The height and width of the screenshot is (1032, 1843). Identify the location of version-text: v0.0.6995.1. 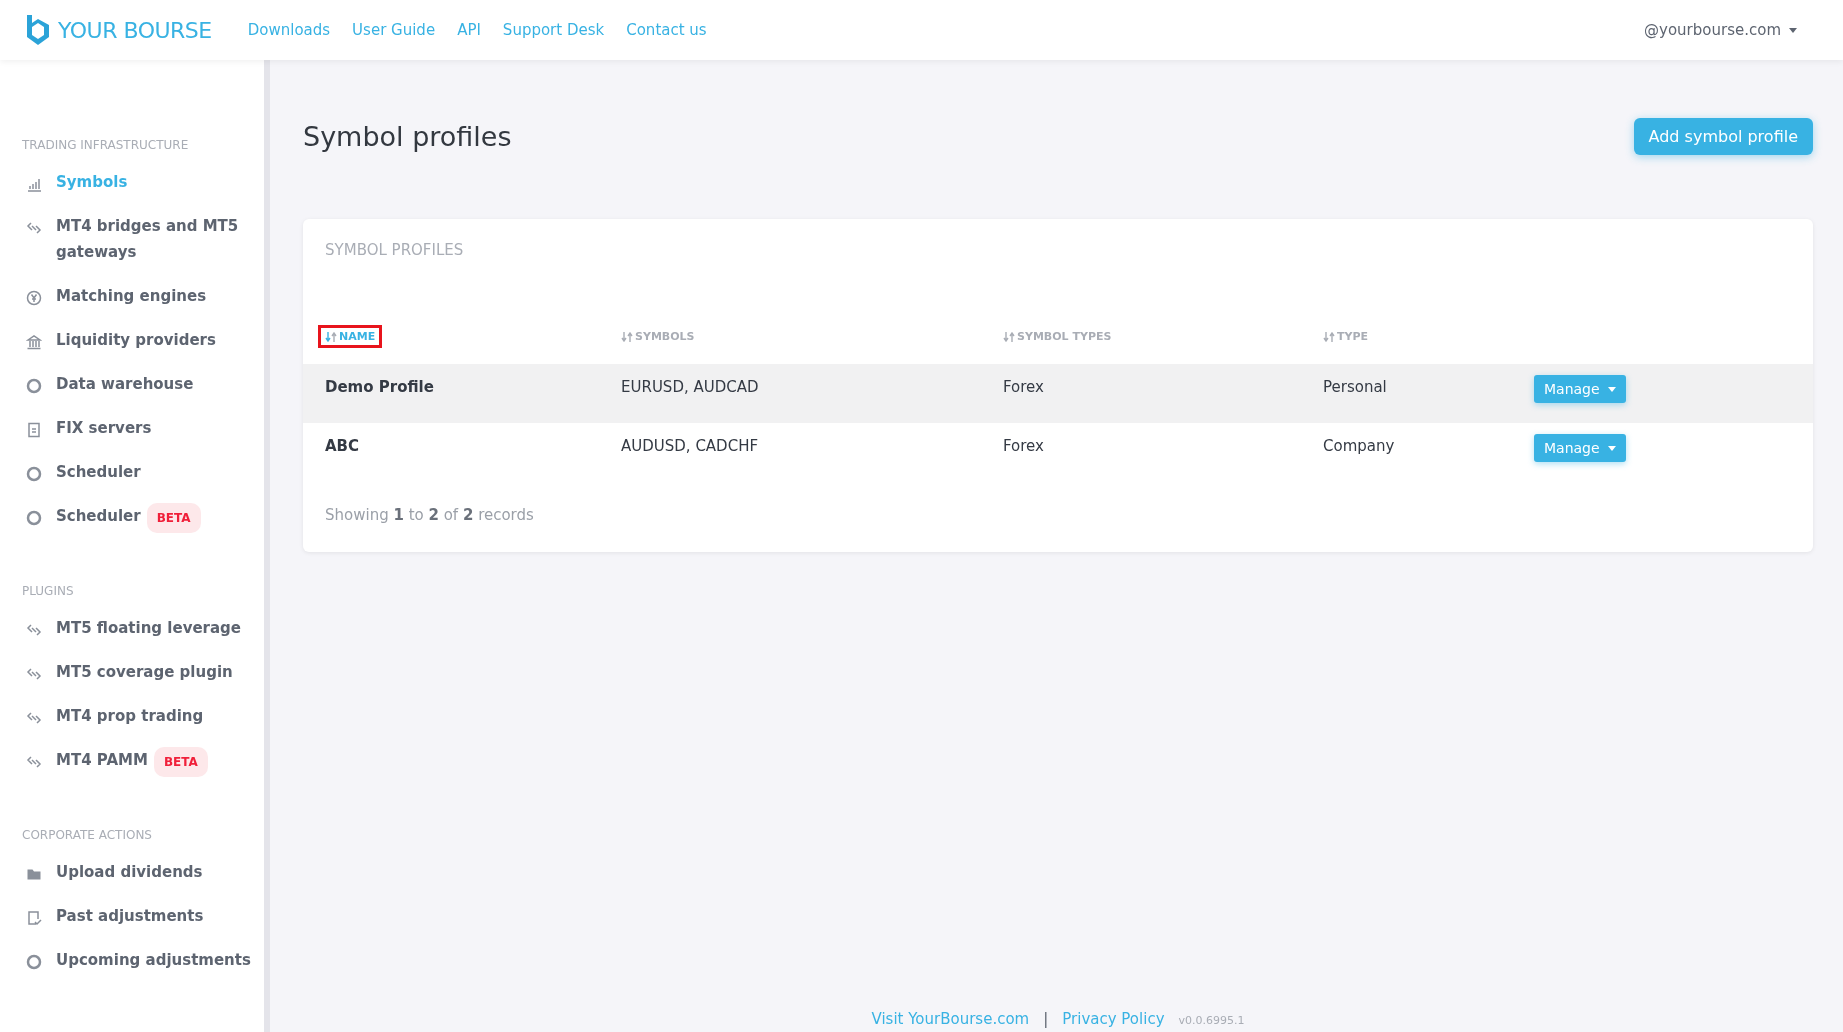
(1211, 1020).